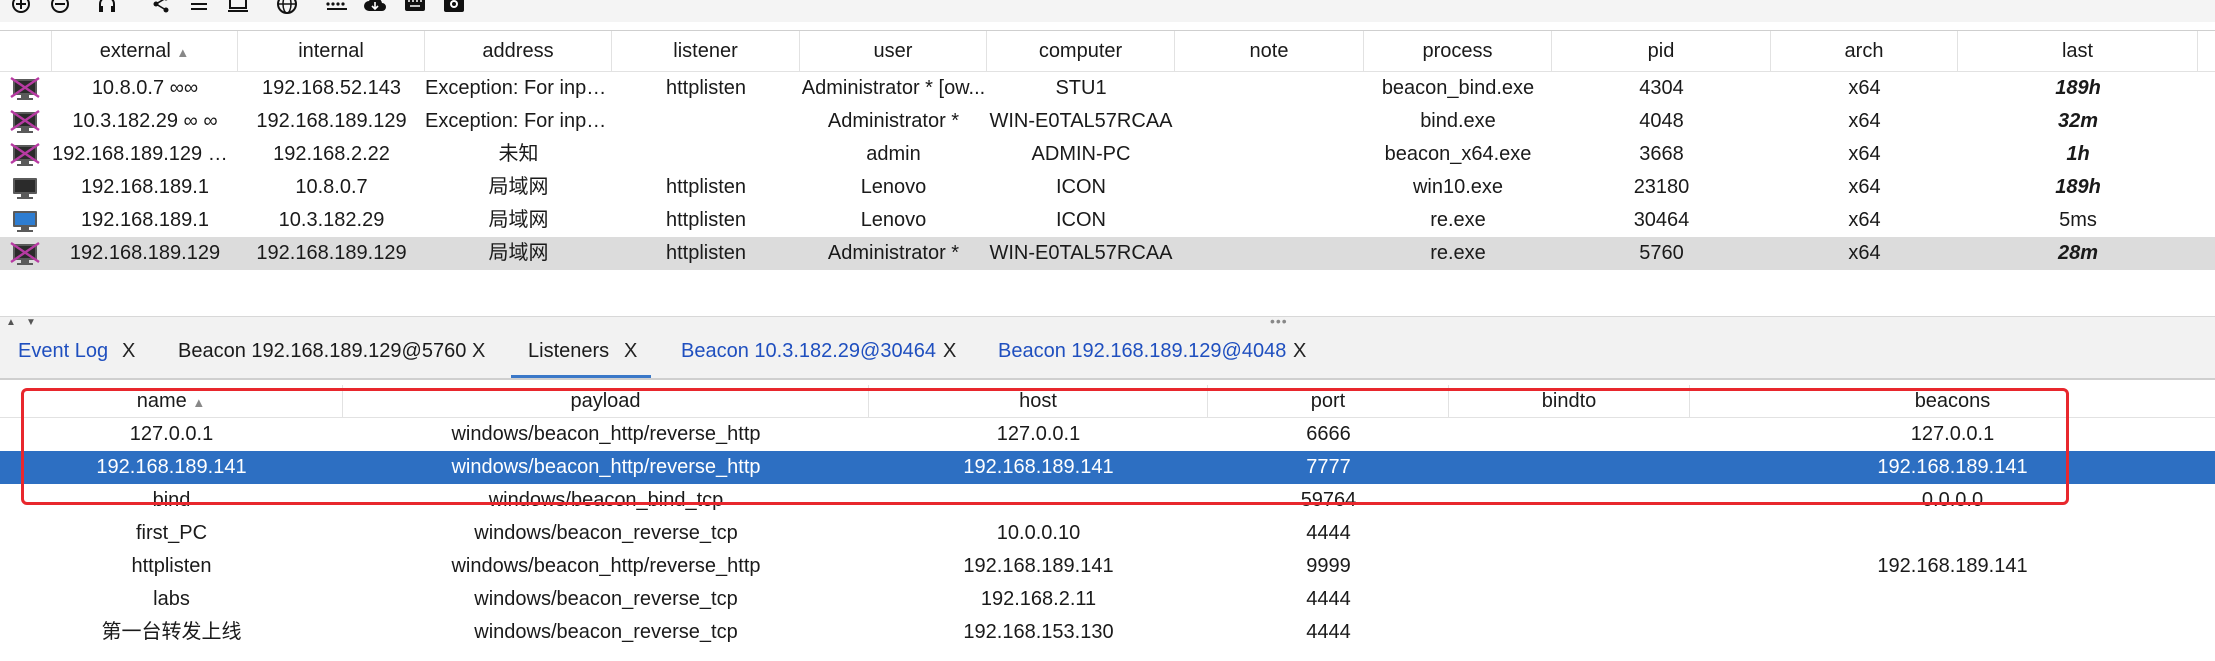  Describe the element at coordinates (1038, 533) in the screenshot. I see `listener-cell-host: 10.0.0.10` at that location.